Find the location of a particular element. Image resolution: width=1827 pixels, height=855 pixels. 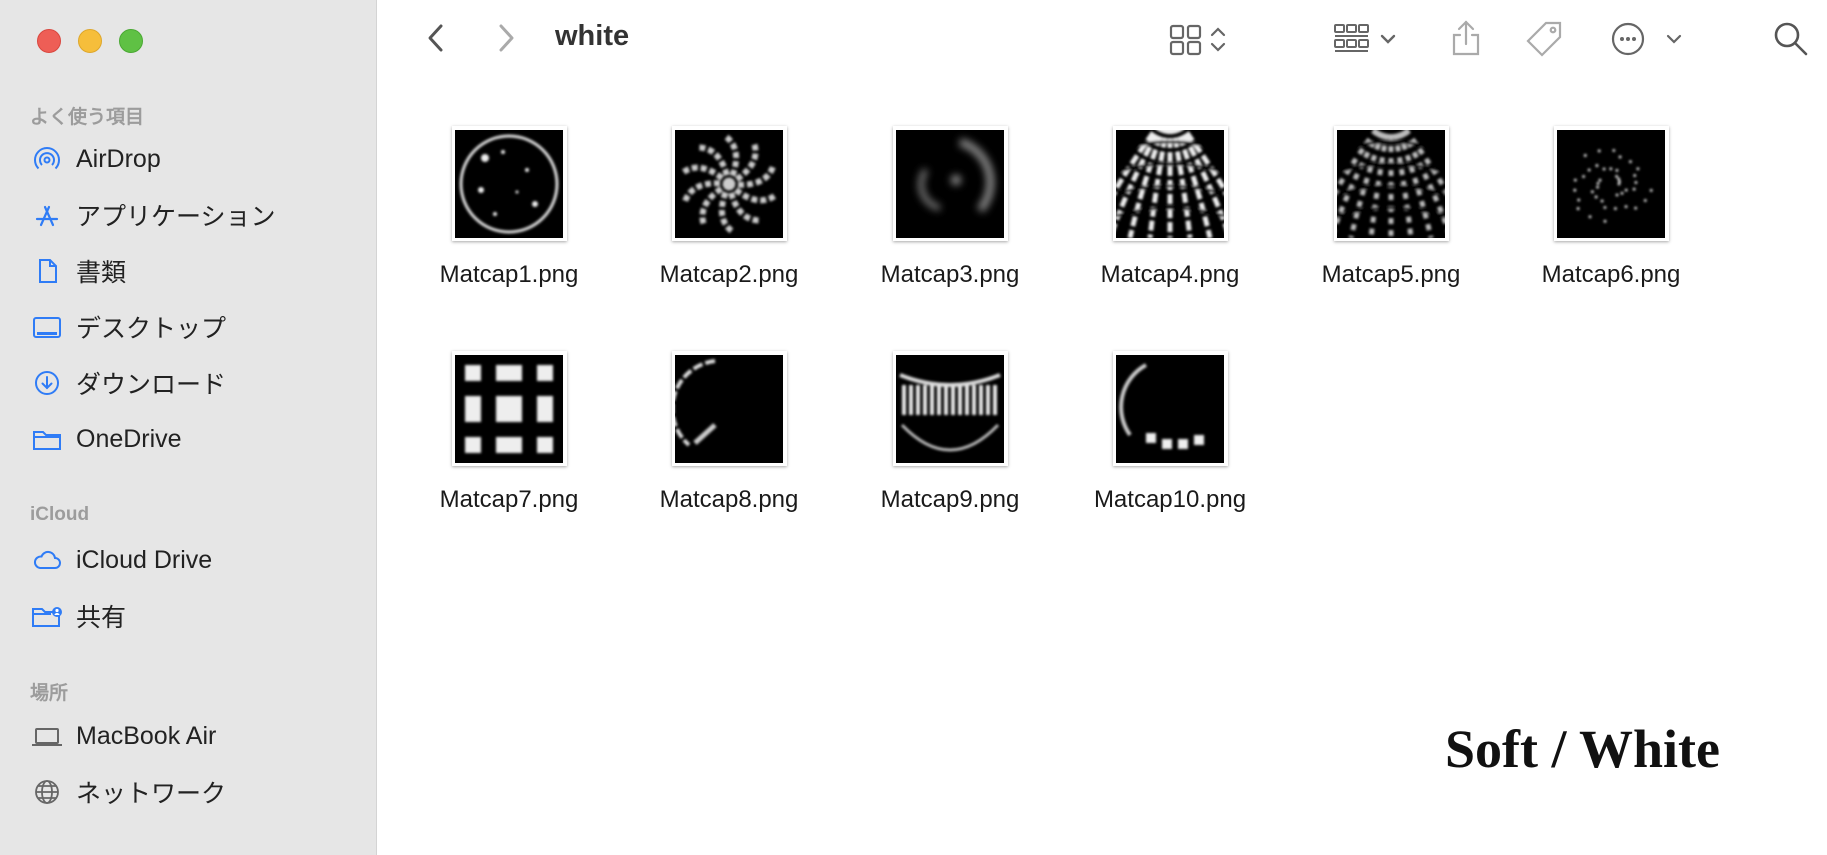

sidebar-item-label: MacBook Air is located at coordinates (146, 735).